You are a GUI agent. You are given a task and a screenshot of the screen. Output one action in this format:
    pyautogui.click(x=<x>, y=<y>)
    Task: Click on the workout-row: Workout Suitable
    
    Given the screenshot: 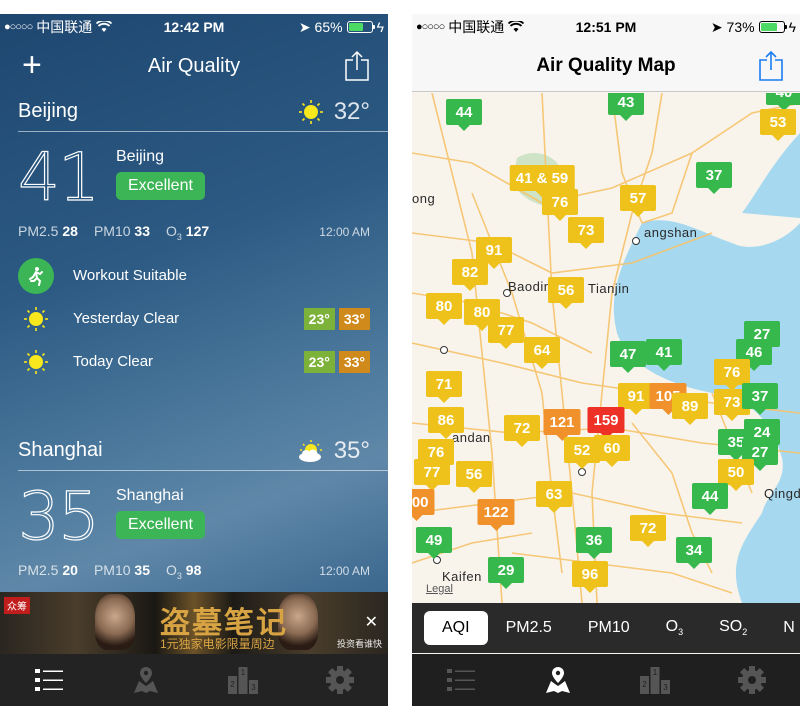 What is the action you would take?
    pyautogui.click(x=194, y=275)
    